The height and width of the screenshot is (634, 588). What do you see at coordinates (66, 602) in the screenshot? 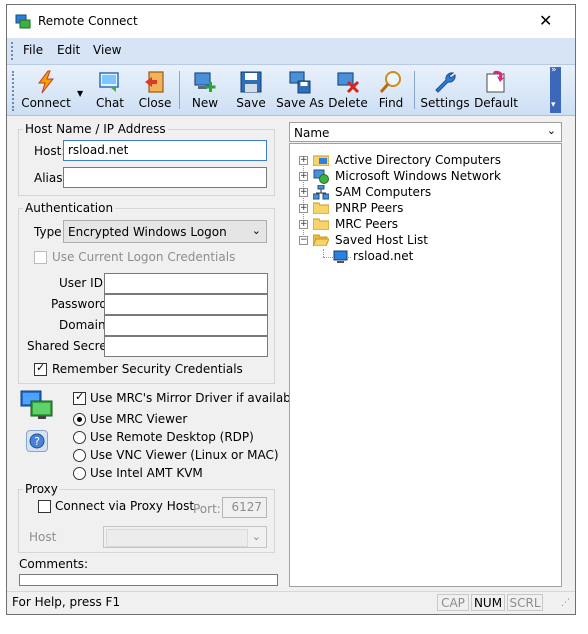
I see `status-help-text: For Help, press F1` at bounding box center [66, 602].